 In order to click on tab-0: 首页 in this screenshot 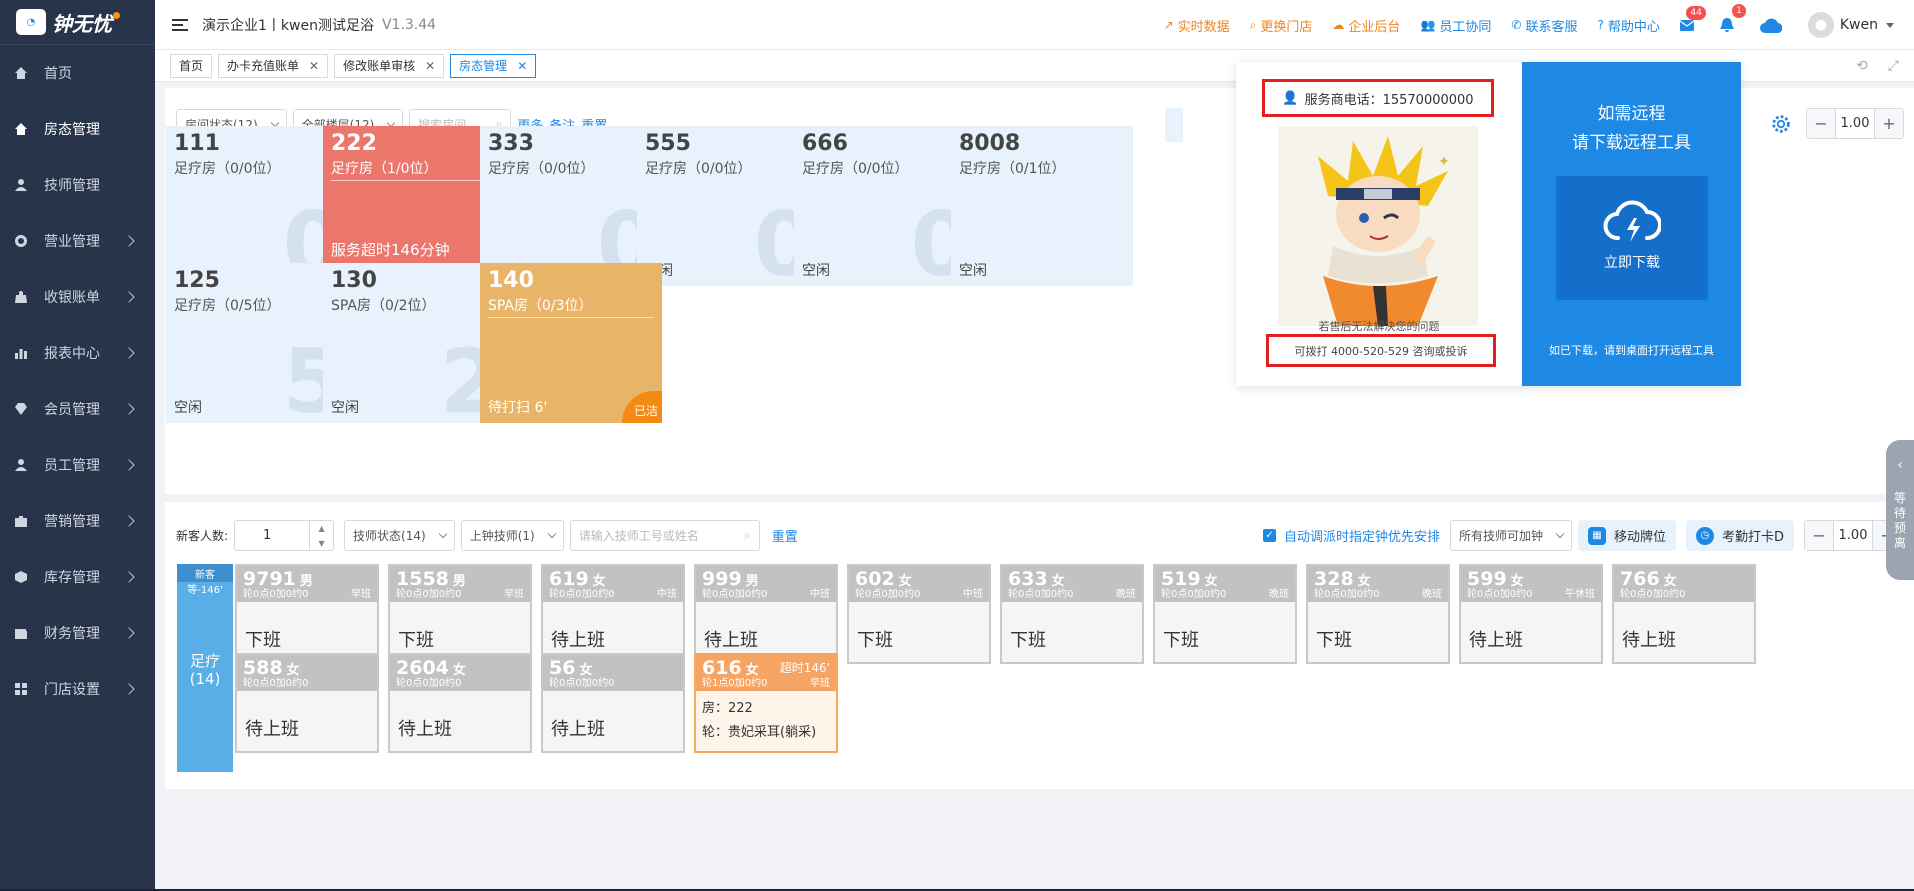, I will do `click(191, 65)`.